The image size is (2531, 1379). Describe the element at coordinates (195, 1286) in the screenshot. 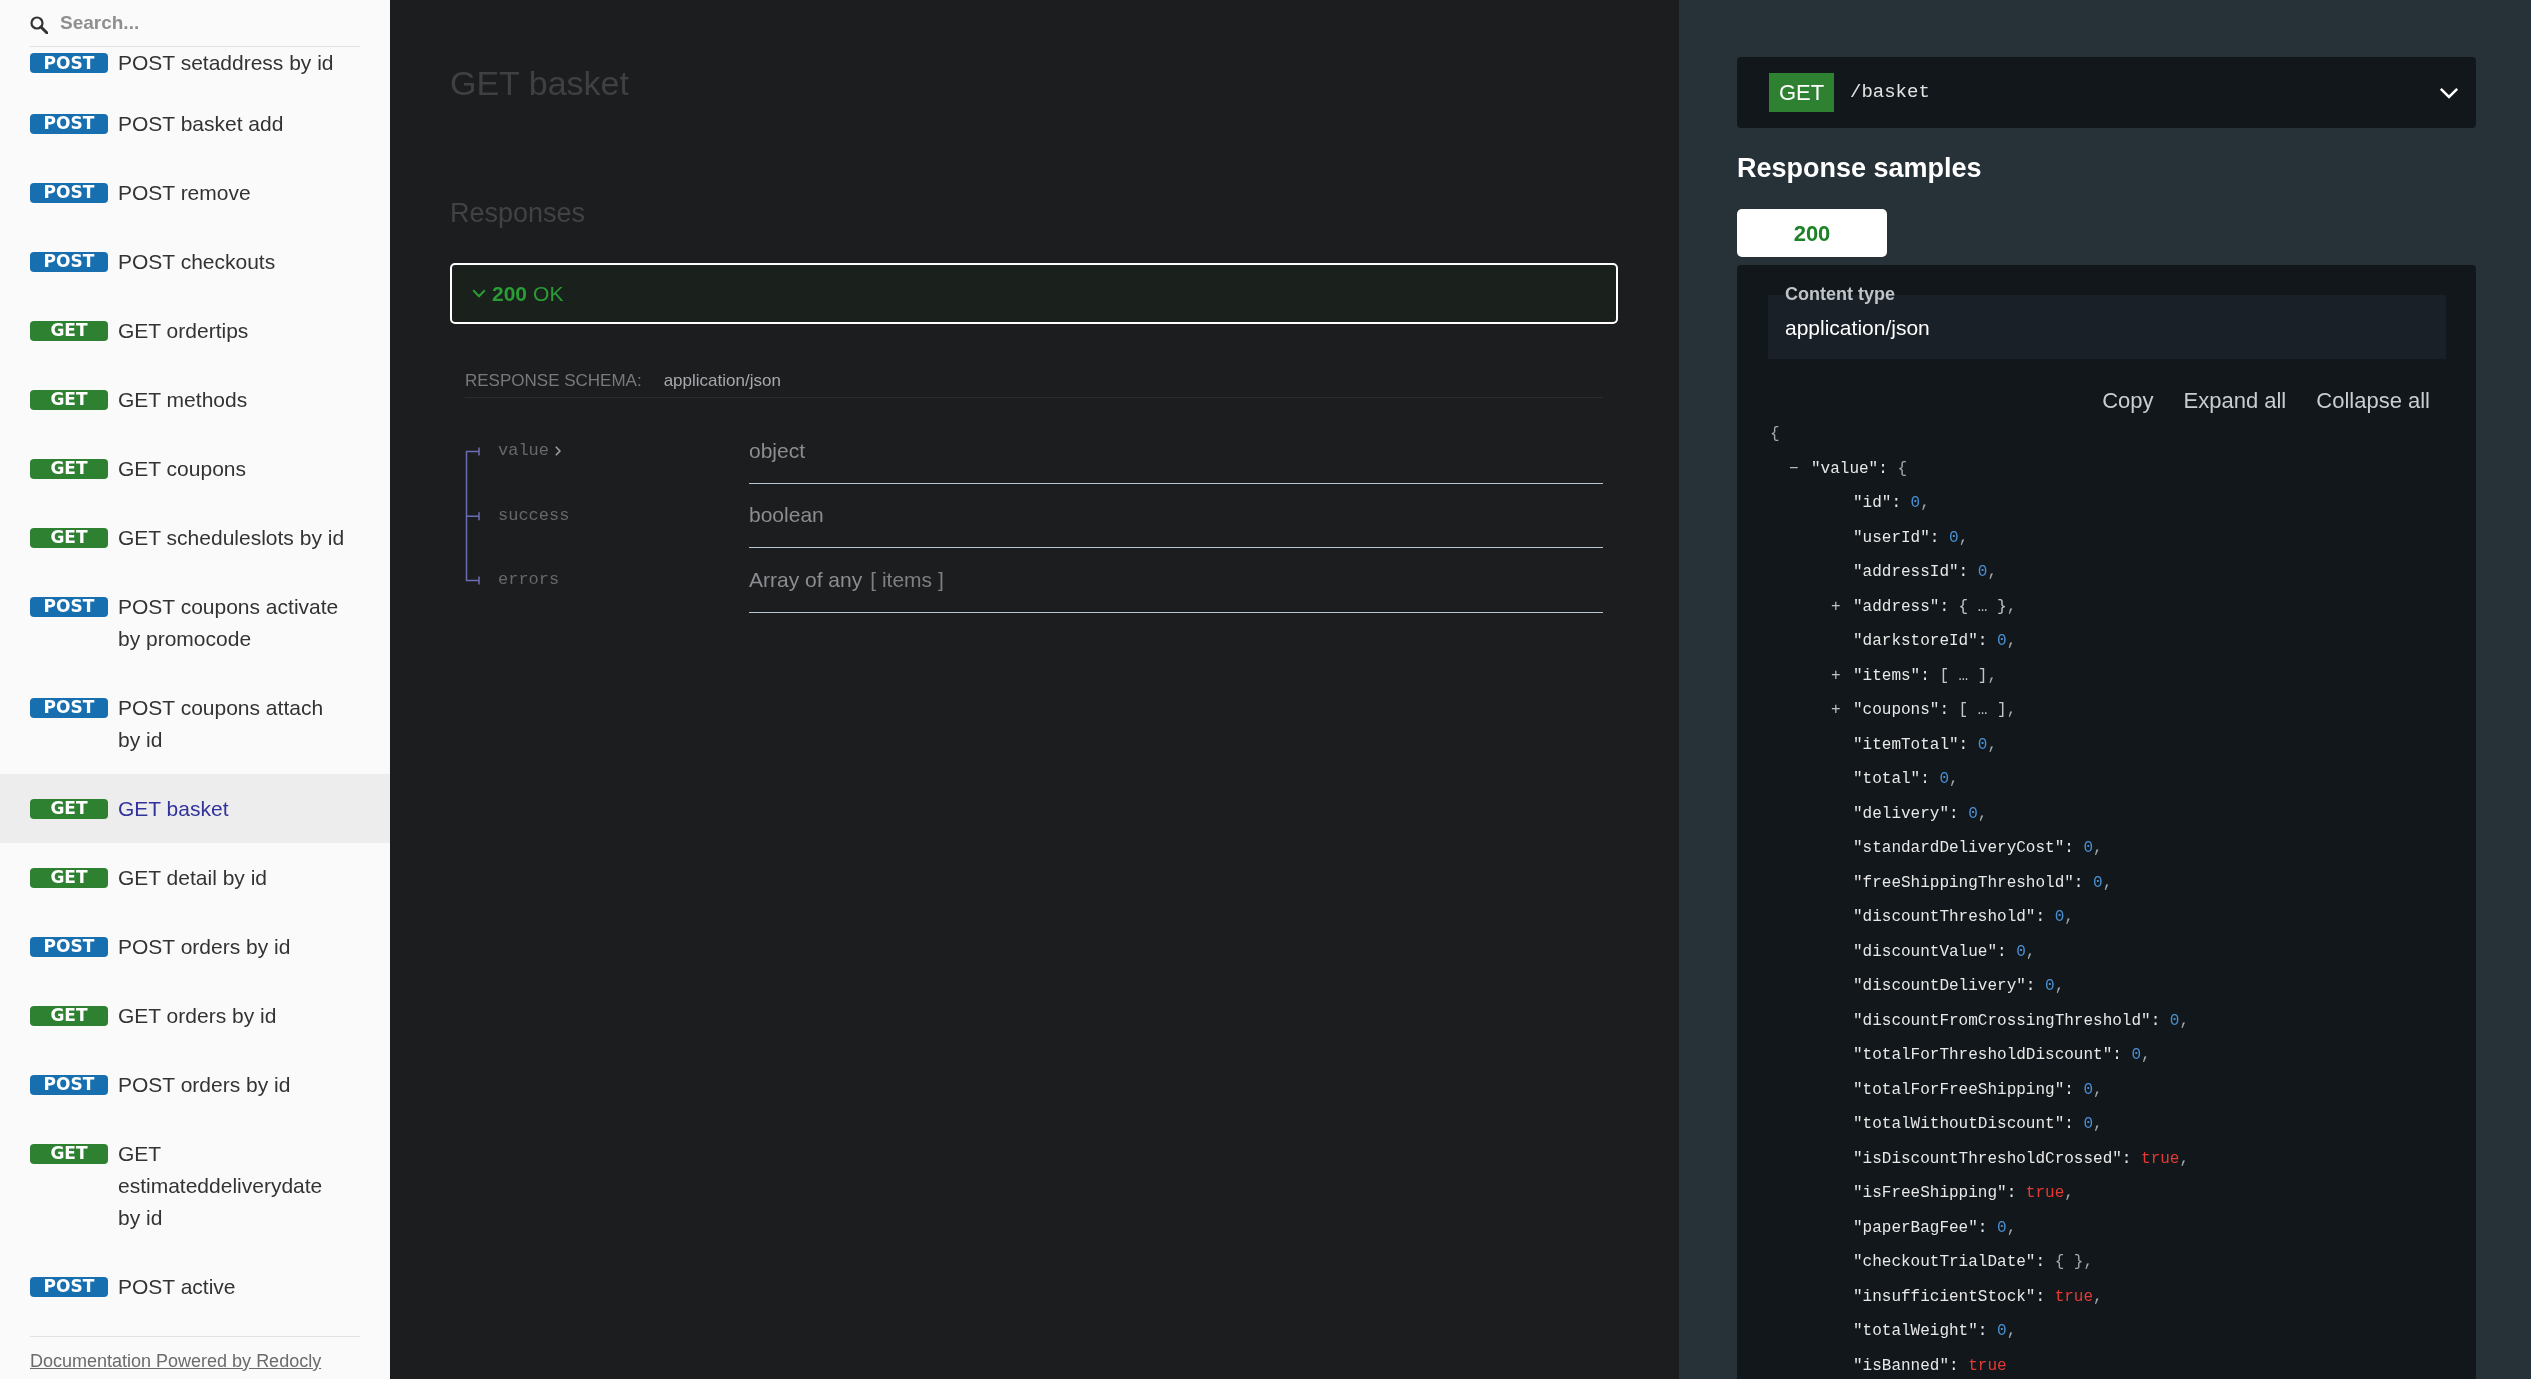

I see `sidebar-item: POST POST active` at that location.